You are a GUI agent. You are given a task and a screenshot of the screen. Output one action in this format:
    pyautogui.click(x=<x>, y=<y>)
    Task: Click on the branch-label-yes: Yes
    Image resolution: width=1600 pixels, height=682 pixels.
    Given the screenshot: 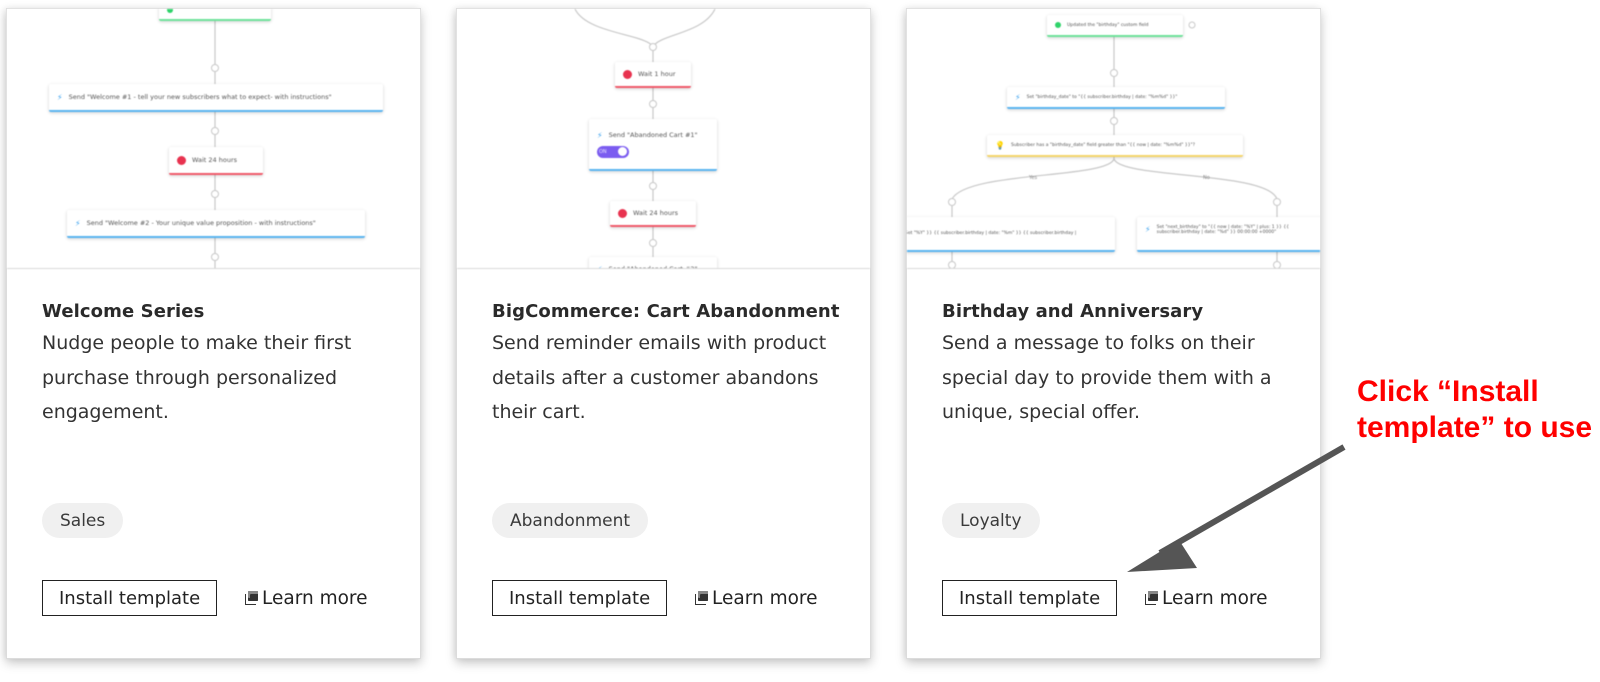 What is the action you would take?
    pyautogui.click(x=1032, y=178)
    